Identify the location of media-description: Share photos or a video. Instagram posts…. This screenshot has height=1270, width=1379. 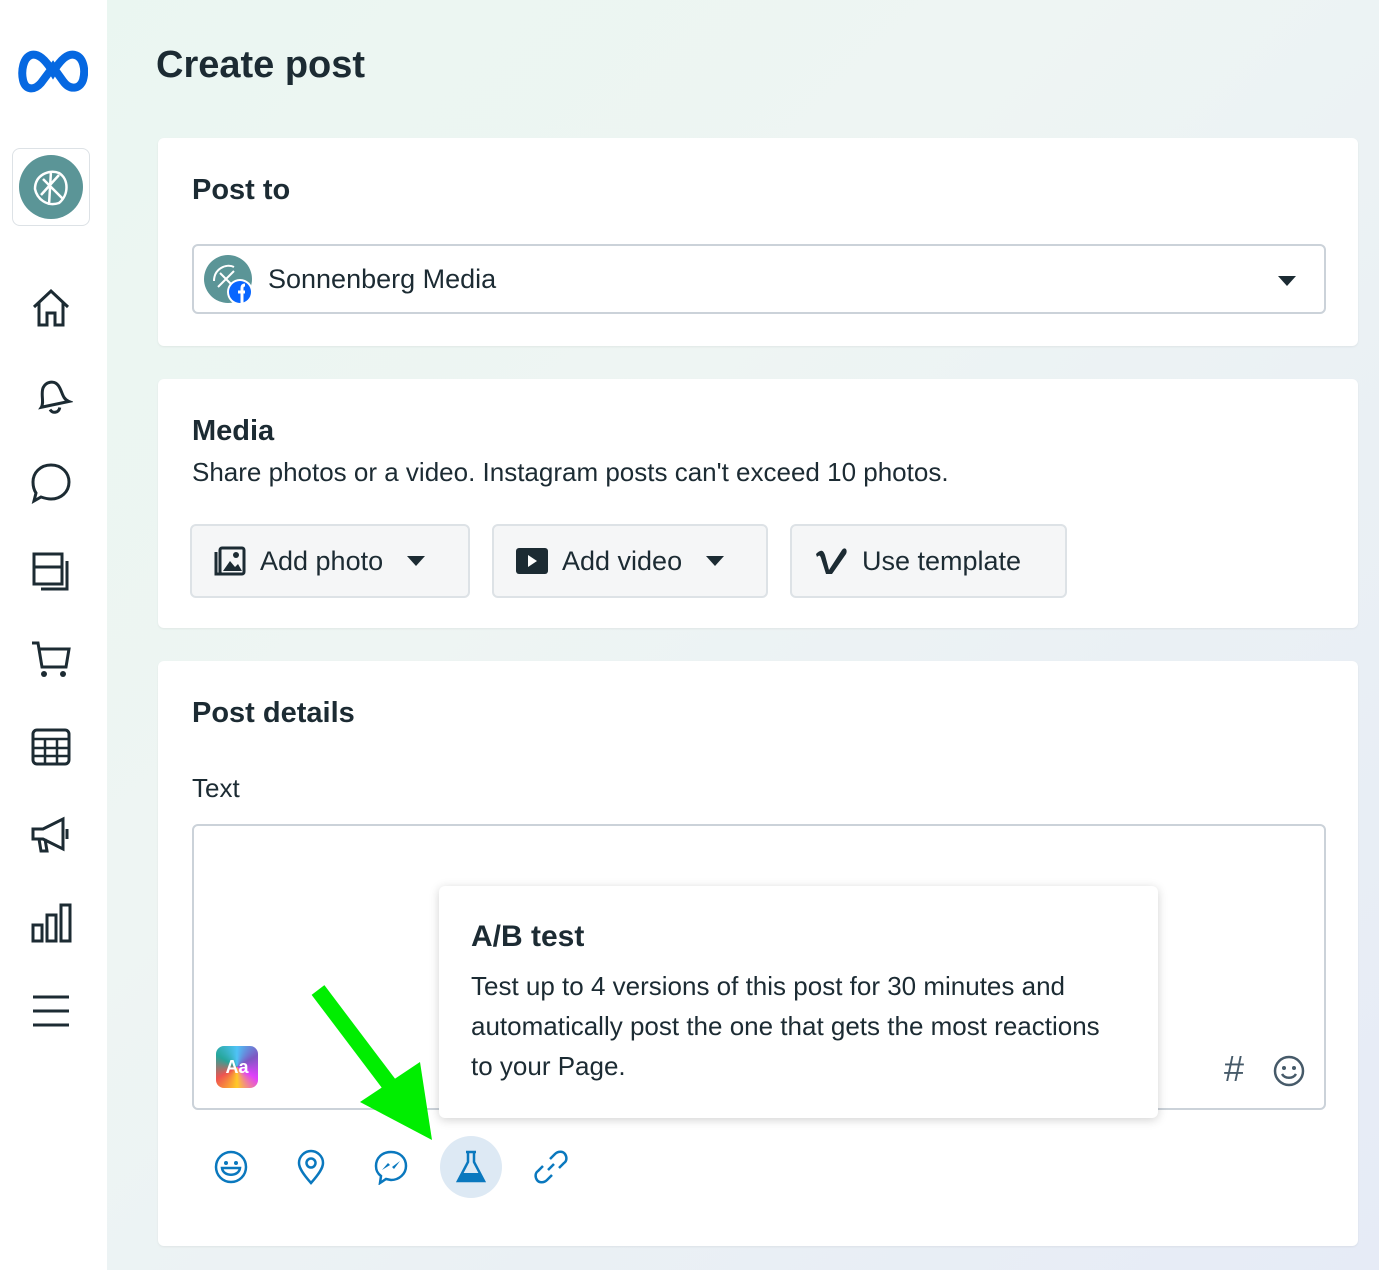
(570, 472).